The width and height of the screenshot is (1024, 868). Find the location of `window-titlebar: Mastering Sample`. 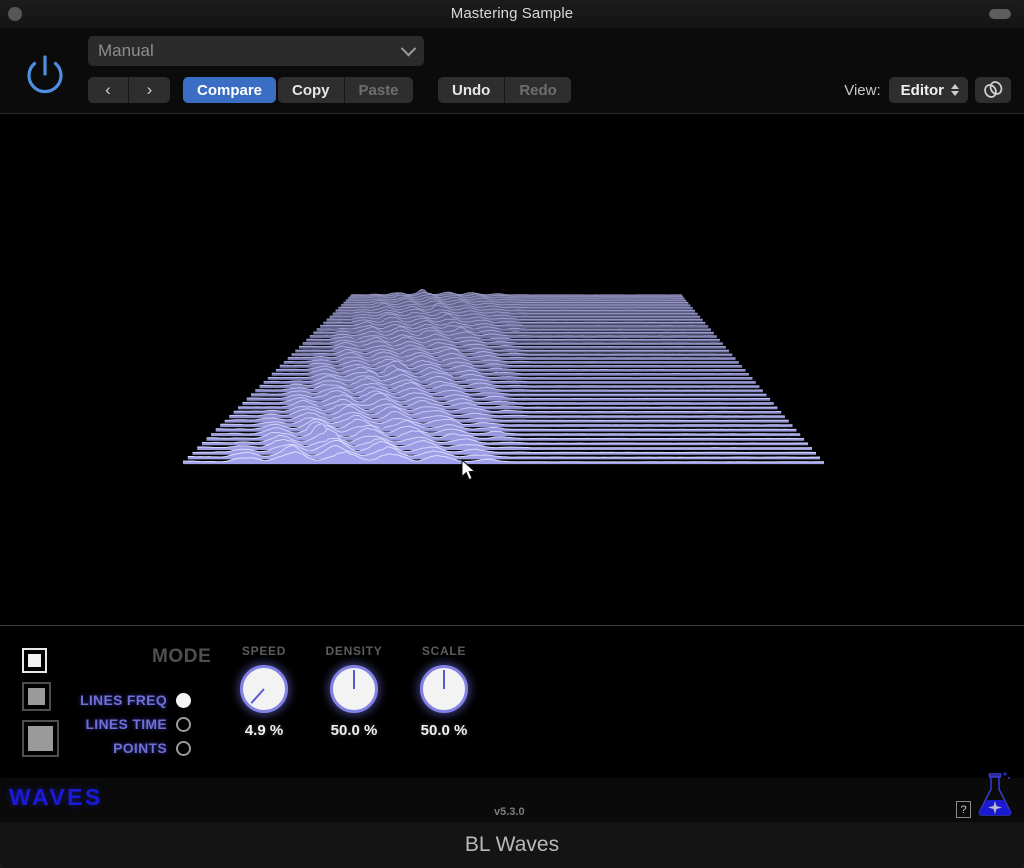

window-titlebar: Mastering Sample is located at coordinates (512, 14).